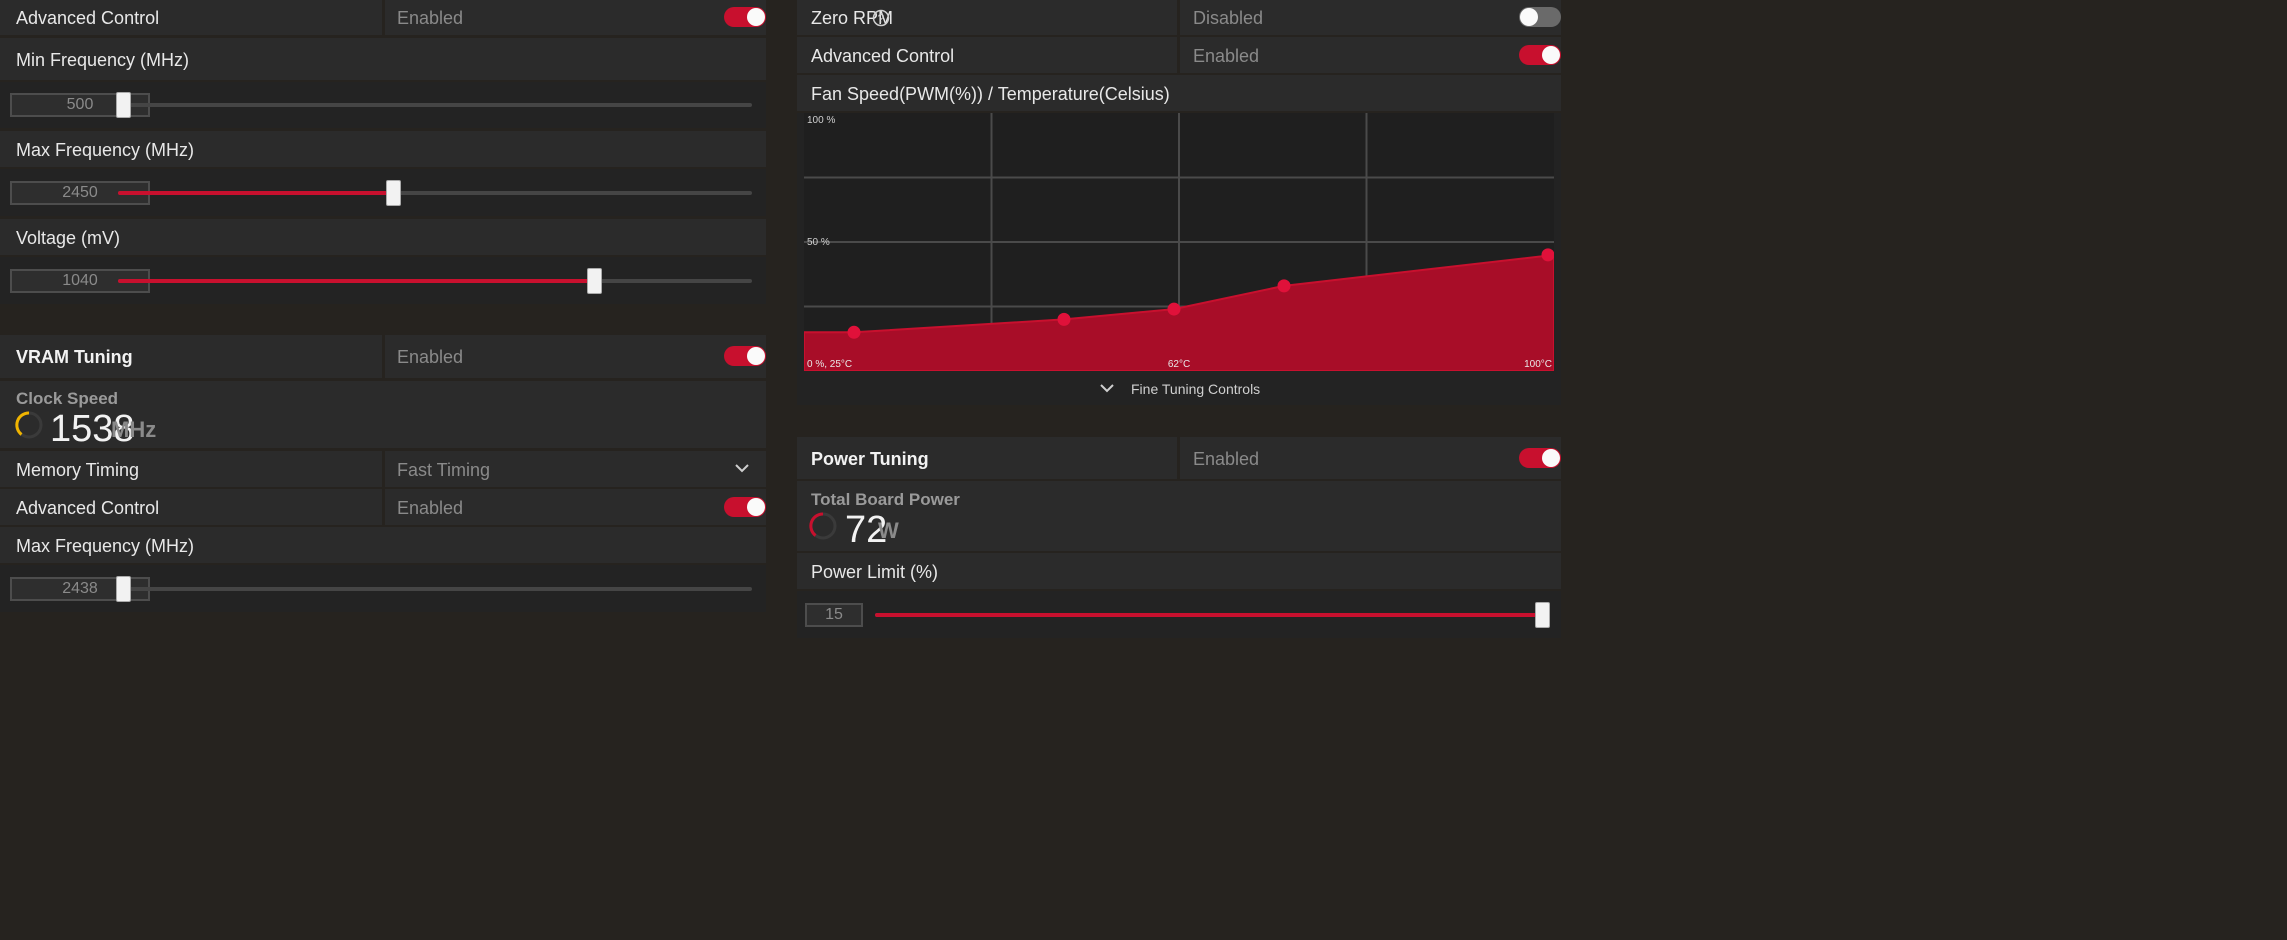  What do you see at coordinates (78, 470) in the screenshot?
I see `memory-timing-label: Memory Timing` at bounding box center [78, 470].